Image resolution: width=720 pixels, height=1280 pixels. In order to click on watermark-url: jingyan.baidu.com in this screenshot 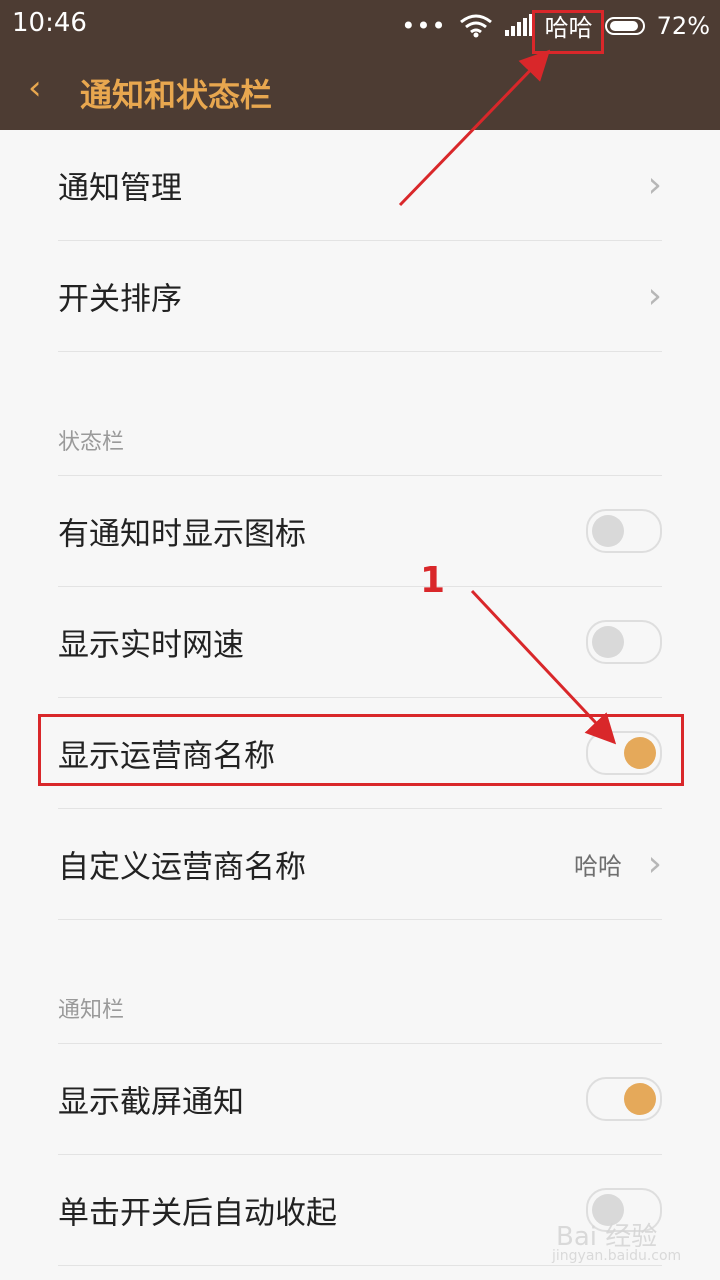, I will do `click(617, 1256)`.